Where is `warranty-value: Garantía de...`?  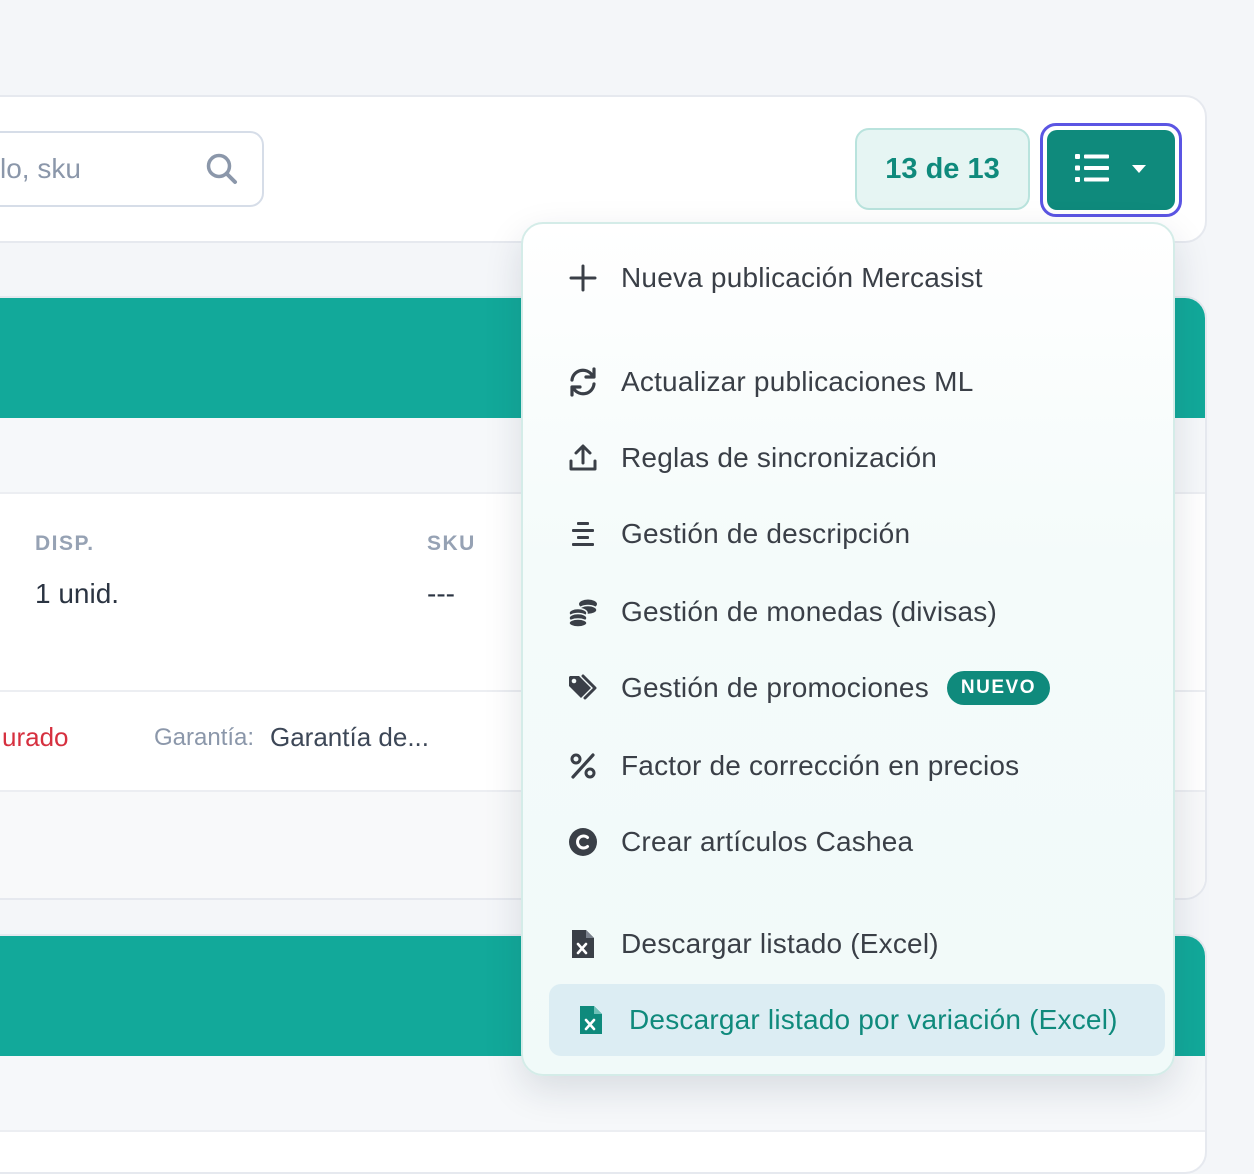 warranty-value: Garantía de... is located at coordinates (349, 737).